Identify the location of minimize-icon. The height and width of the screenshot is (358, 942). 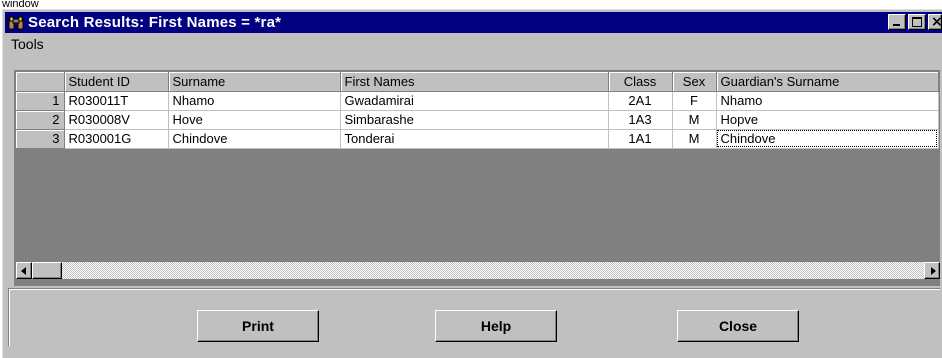
(897, 22).